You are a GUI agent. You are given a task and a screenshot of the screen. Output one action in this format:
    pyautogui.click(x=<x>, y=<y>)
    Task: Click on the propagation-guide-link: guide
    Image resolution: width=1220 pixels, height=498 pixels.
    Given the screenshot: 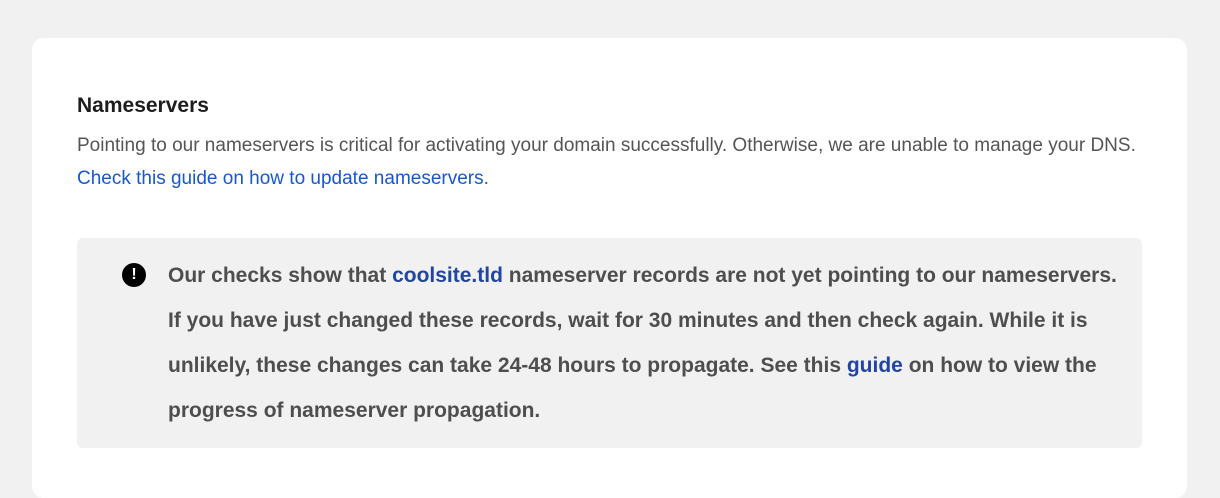 What is the action you would take?
    pyautogui.click(x=875, y=365)
    